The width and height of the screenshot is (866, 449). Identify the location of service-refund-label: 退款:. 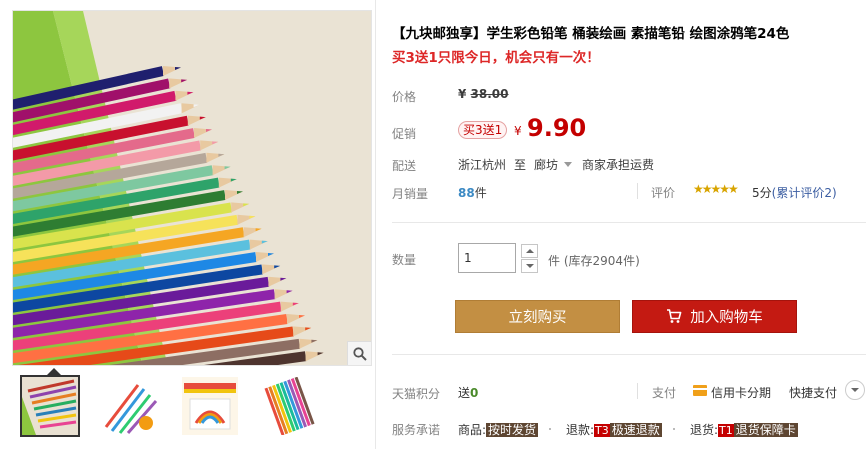
(580, 430).